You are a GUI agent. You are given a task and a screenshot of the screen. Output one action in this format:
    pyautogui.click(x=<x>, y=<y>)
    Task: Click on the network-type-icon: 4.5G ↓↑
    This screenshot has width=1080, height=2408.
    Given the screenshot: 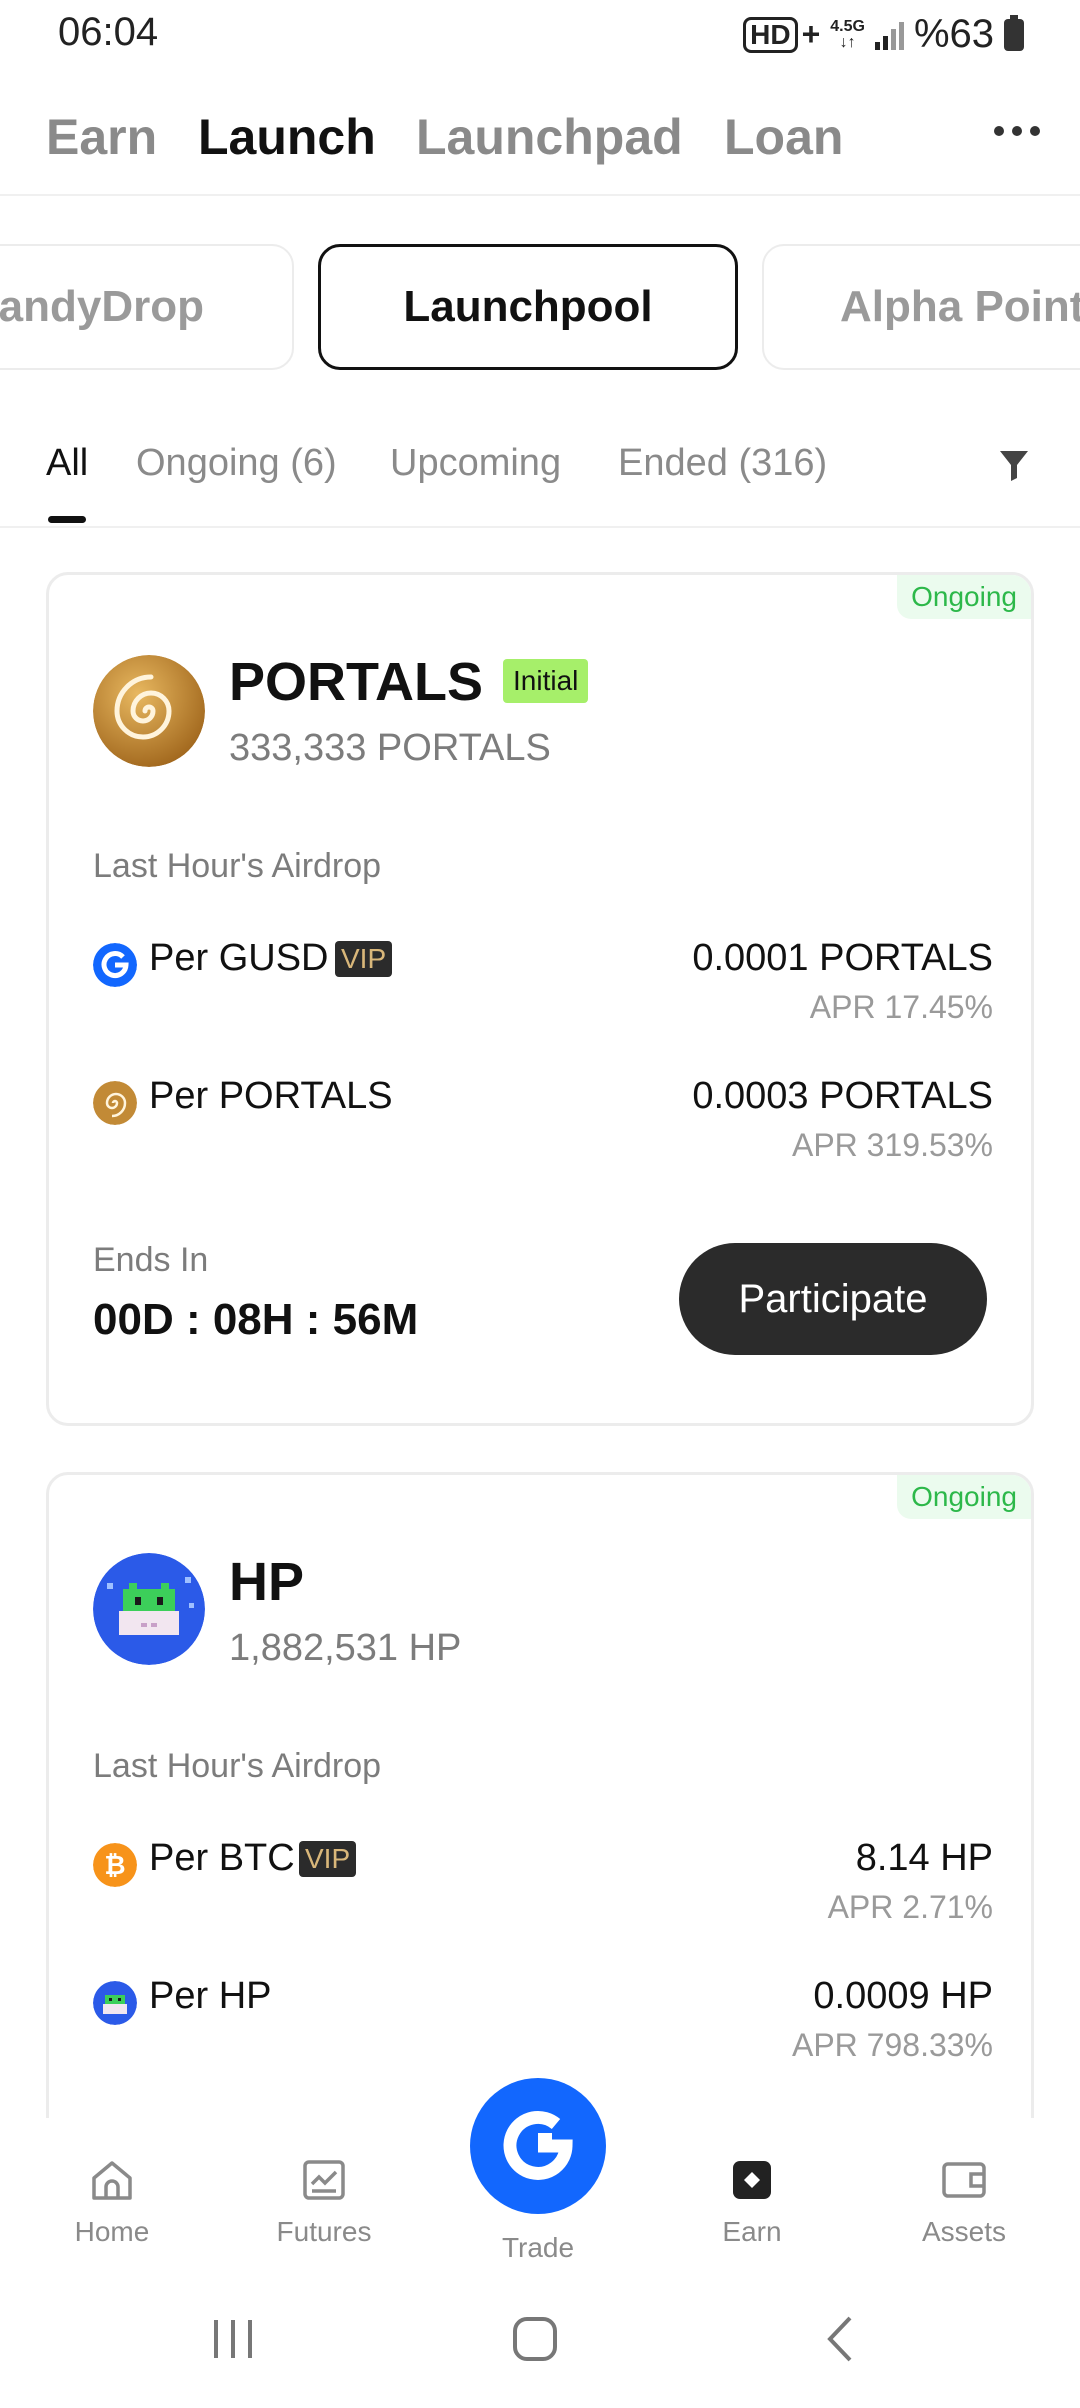 What is the action you would take?
    pyautogui.click(x=847, y=34)
    